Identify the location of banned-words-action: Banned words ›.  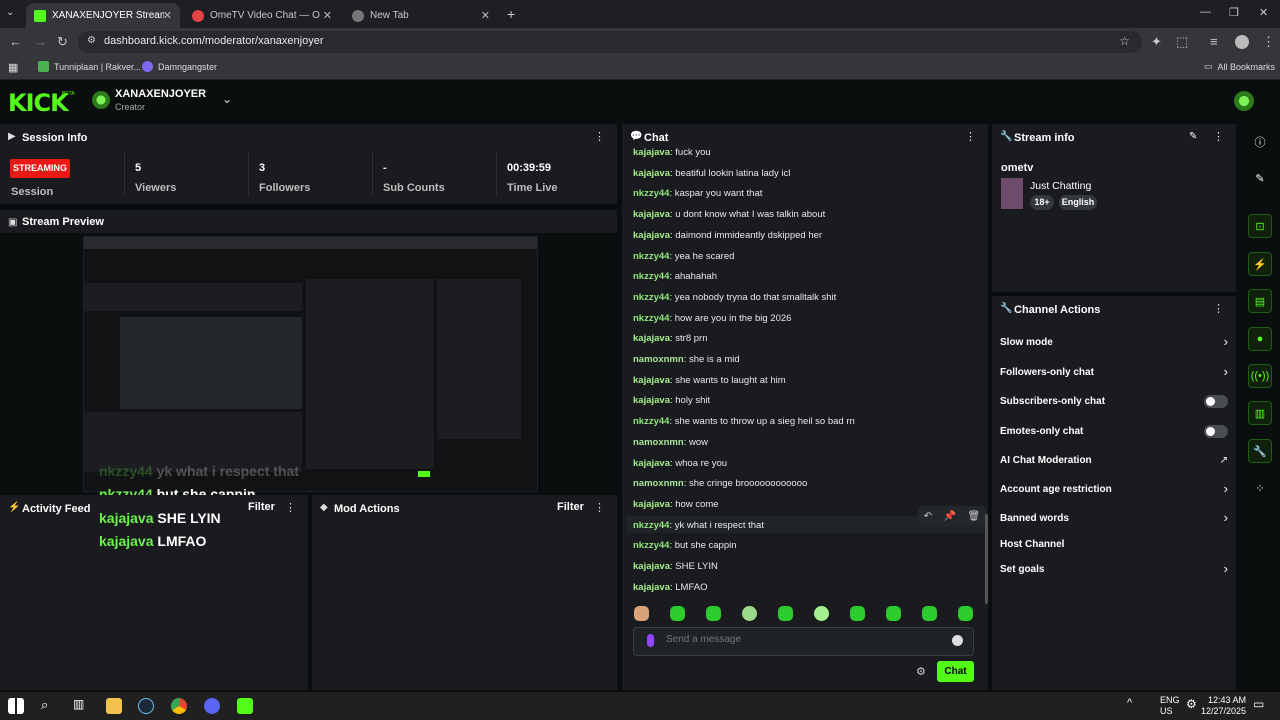
(1114, 519).